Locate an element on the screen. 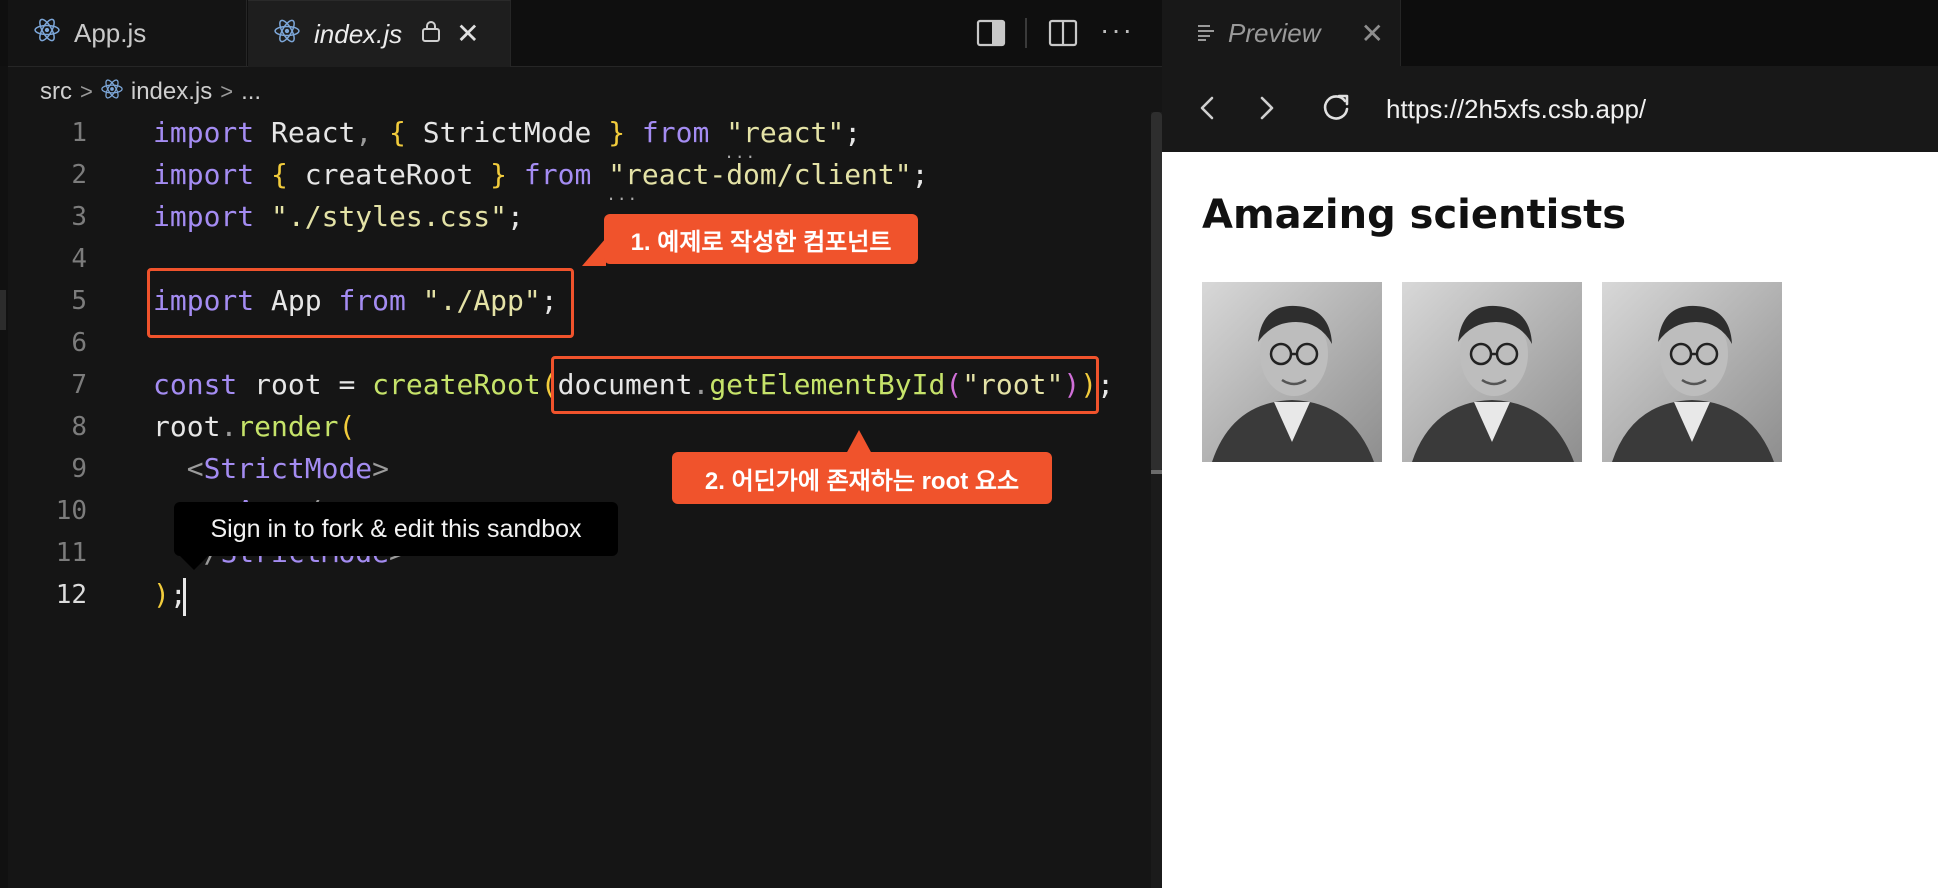 The height and width of the screenshot is (888, 1938). toggle-sidebar-icon is located at coordinates (991, 35).